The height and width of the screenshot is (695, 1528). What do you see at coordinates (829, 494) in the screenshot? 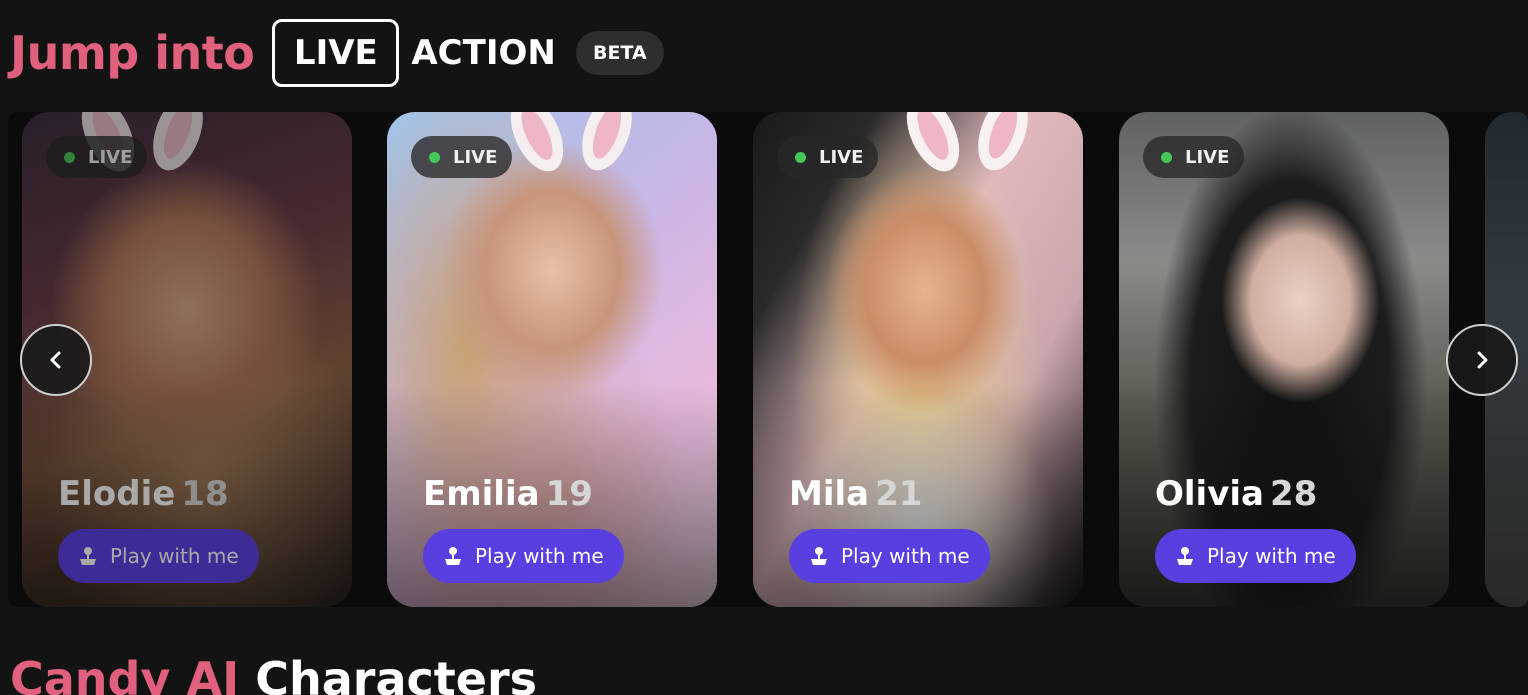
I see `character-name: Mila` at bounding box center [829, 494].